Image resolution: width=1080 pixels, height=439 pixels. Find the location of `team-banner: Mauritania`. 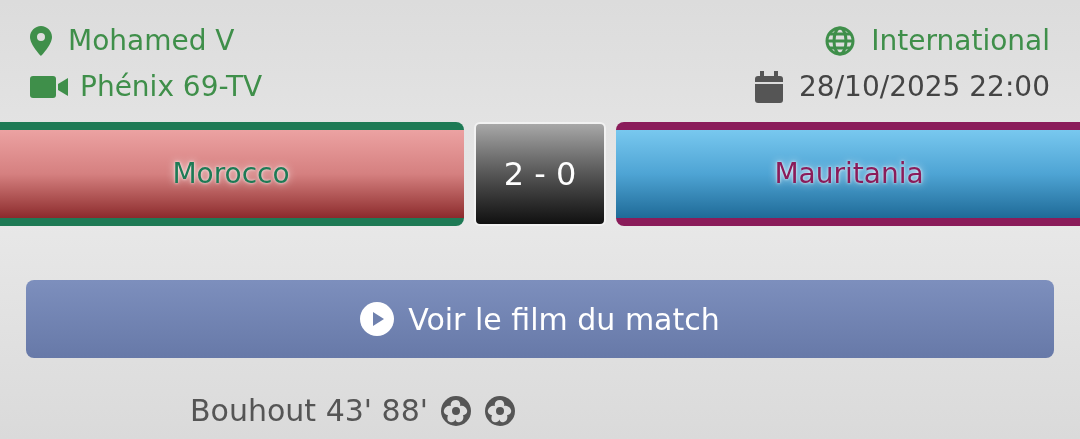

team-banner: Mauritania is located at coordinates (848, 174).